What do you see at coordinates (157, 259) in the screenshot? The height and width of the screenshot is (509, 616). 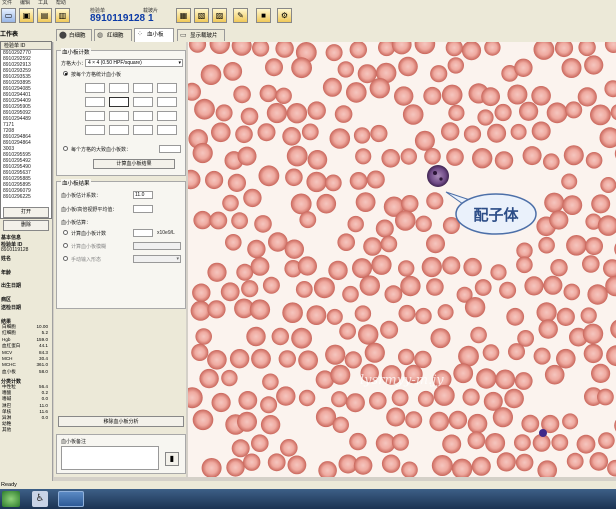 I see `est-manual-select: ▾` at bounding box center [157, 259].